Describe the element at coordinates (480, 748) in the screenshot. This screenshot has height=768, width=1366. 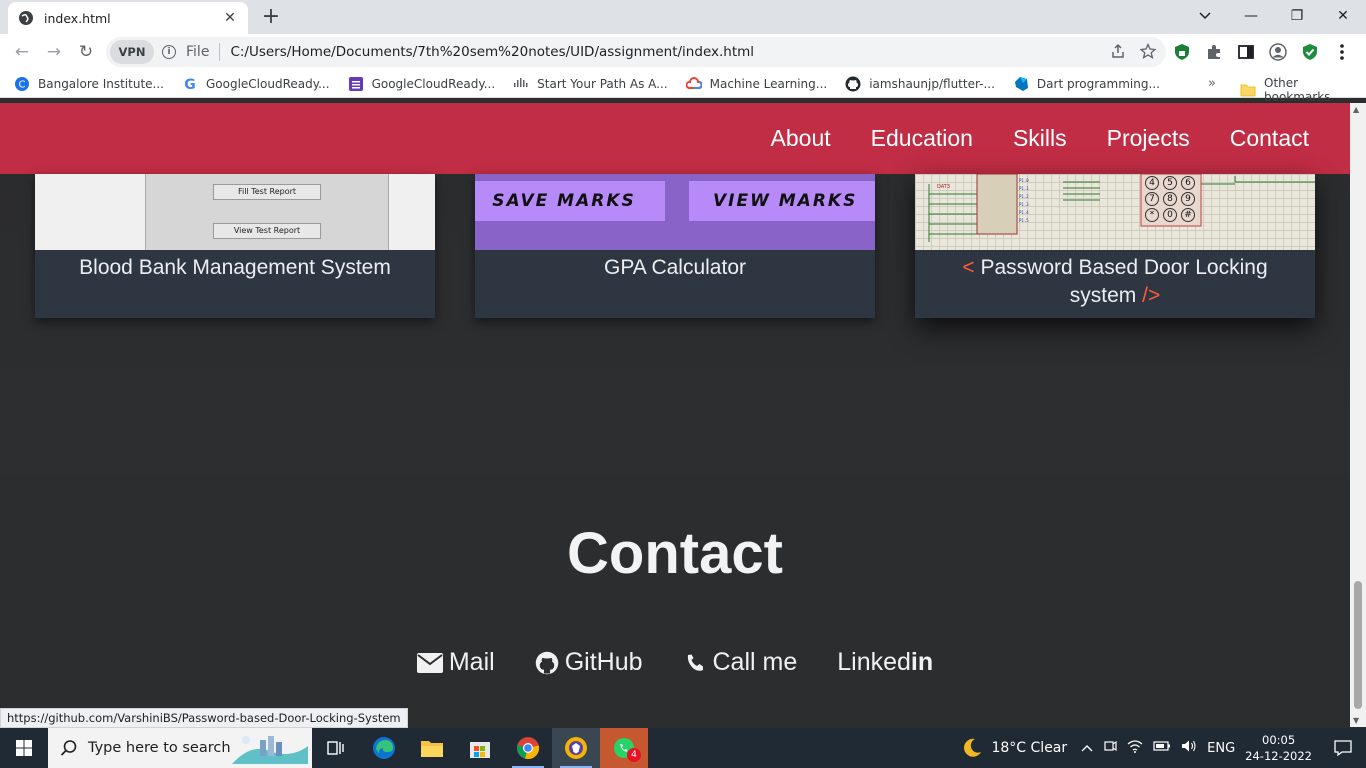
I see `microsoft-store-icon` at that location.